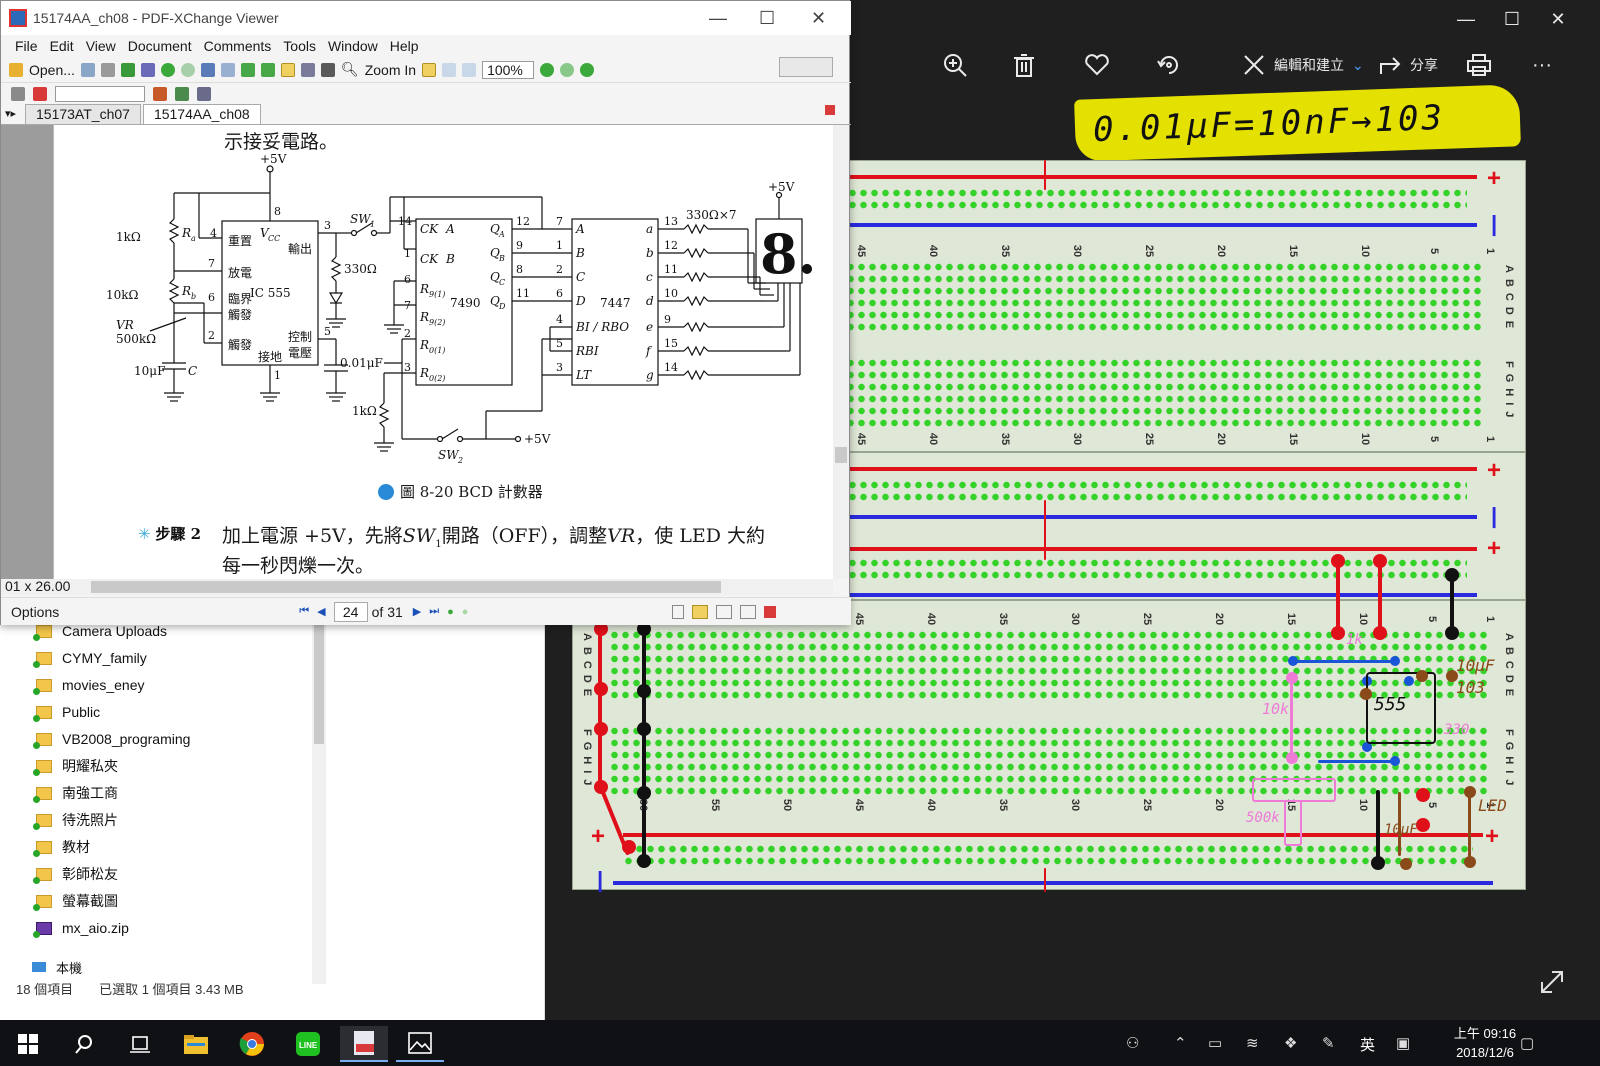 The image size is (1600, 1066). Describe the element at coordinates (1252, 1043) in the screenshot. I see `network-wifi-icon: ≋` at that location.